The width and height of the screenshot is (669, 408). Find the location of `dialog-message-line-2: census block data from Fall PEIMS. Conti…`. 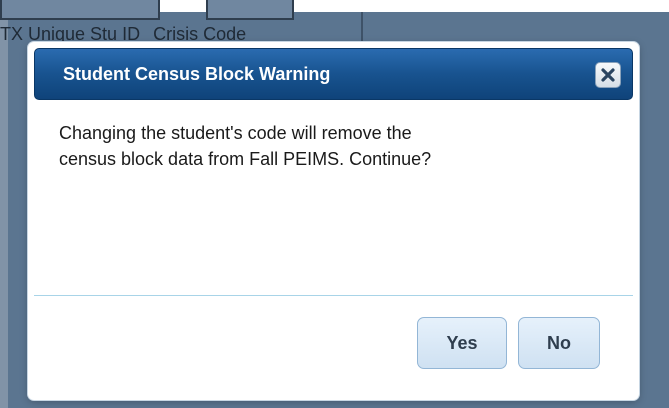

dialog-message-line-2: census block data from Fall PEIMS. Conti… is located at coordinates (245, 159).